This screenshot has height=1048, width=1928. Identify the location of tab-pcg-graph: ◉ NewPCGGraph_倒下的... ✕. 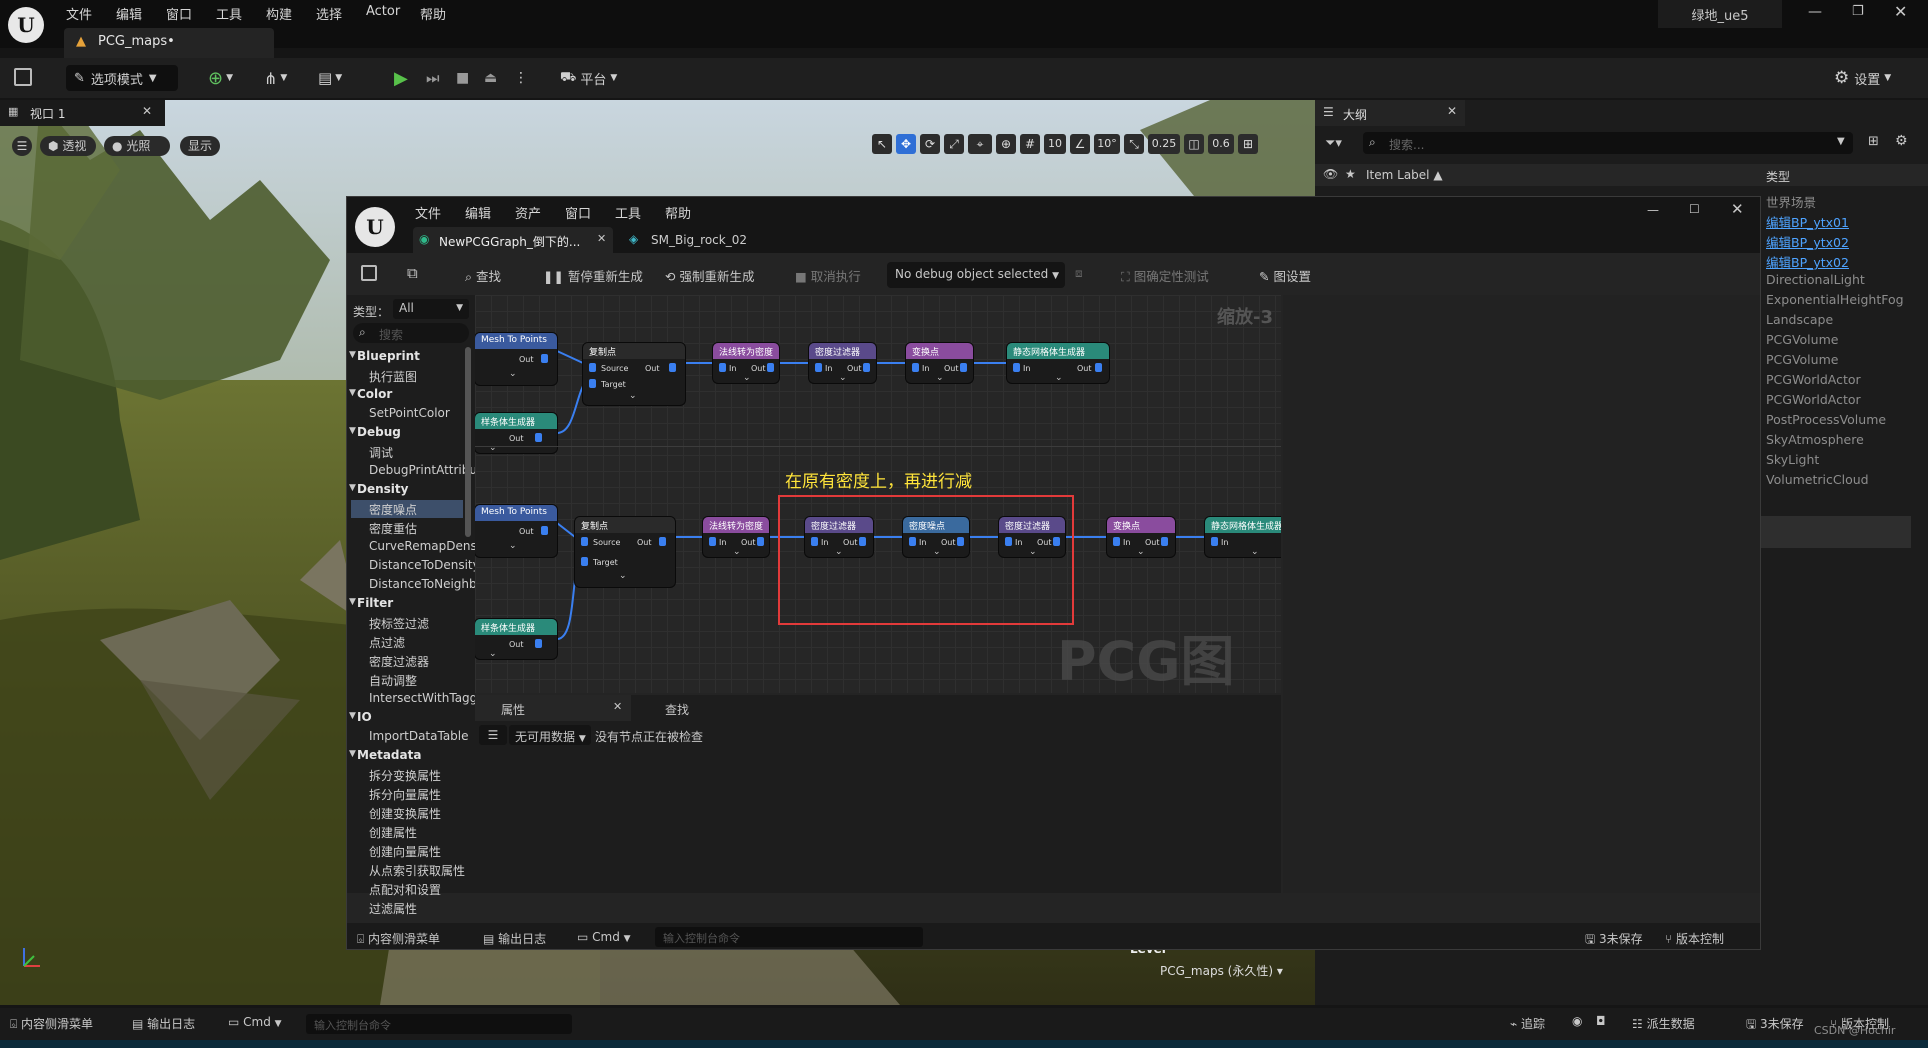
(513, 240).